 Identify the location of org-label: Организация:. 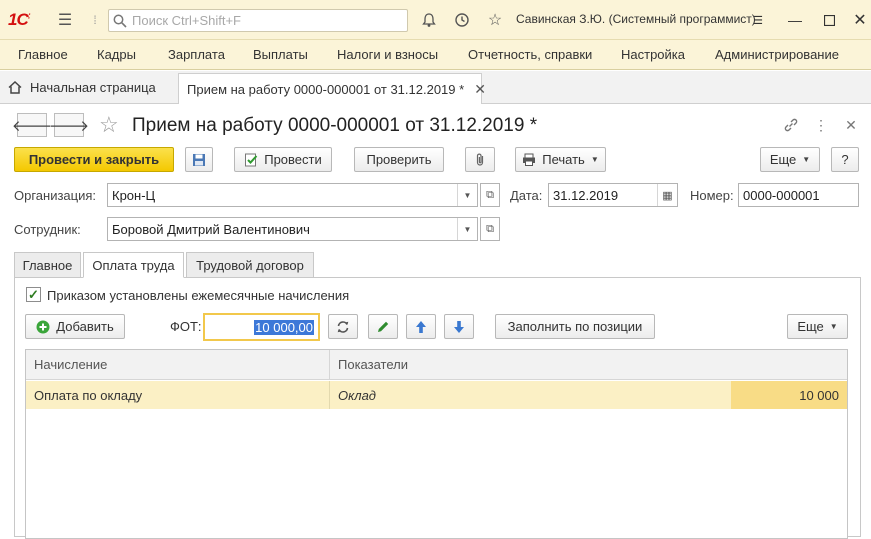
(55, 195).